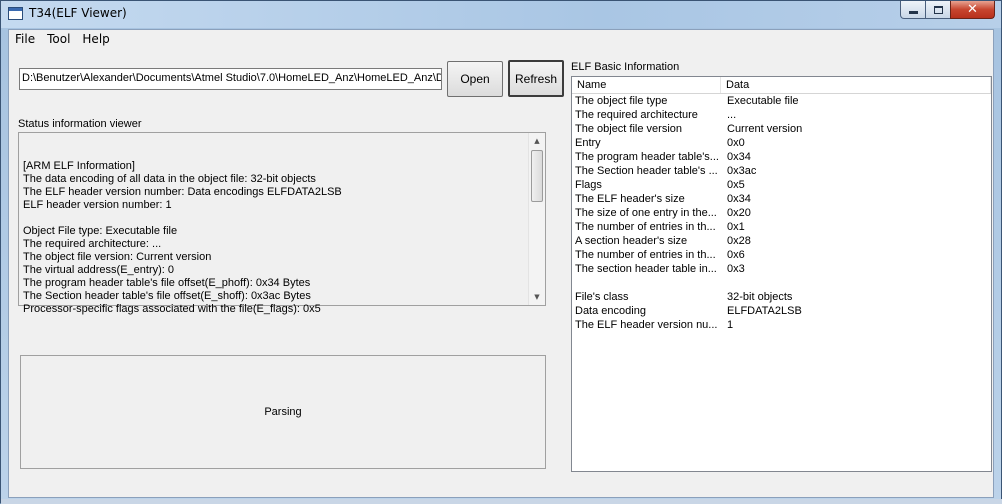  Describe the element at coordinates (736, 143) in the screenshot. I see `row-data: 0x0` at that location.